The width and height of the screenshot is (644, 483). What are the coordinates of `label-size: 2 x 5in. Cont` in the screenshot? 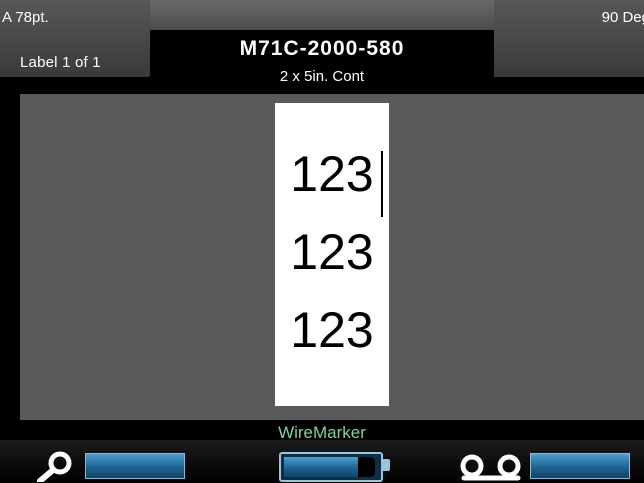 It's located at (322, 76).